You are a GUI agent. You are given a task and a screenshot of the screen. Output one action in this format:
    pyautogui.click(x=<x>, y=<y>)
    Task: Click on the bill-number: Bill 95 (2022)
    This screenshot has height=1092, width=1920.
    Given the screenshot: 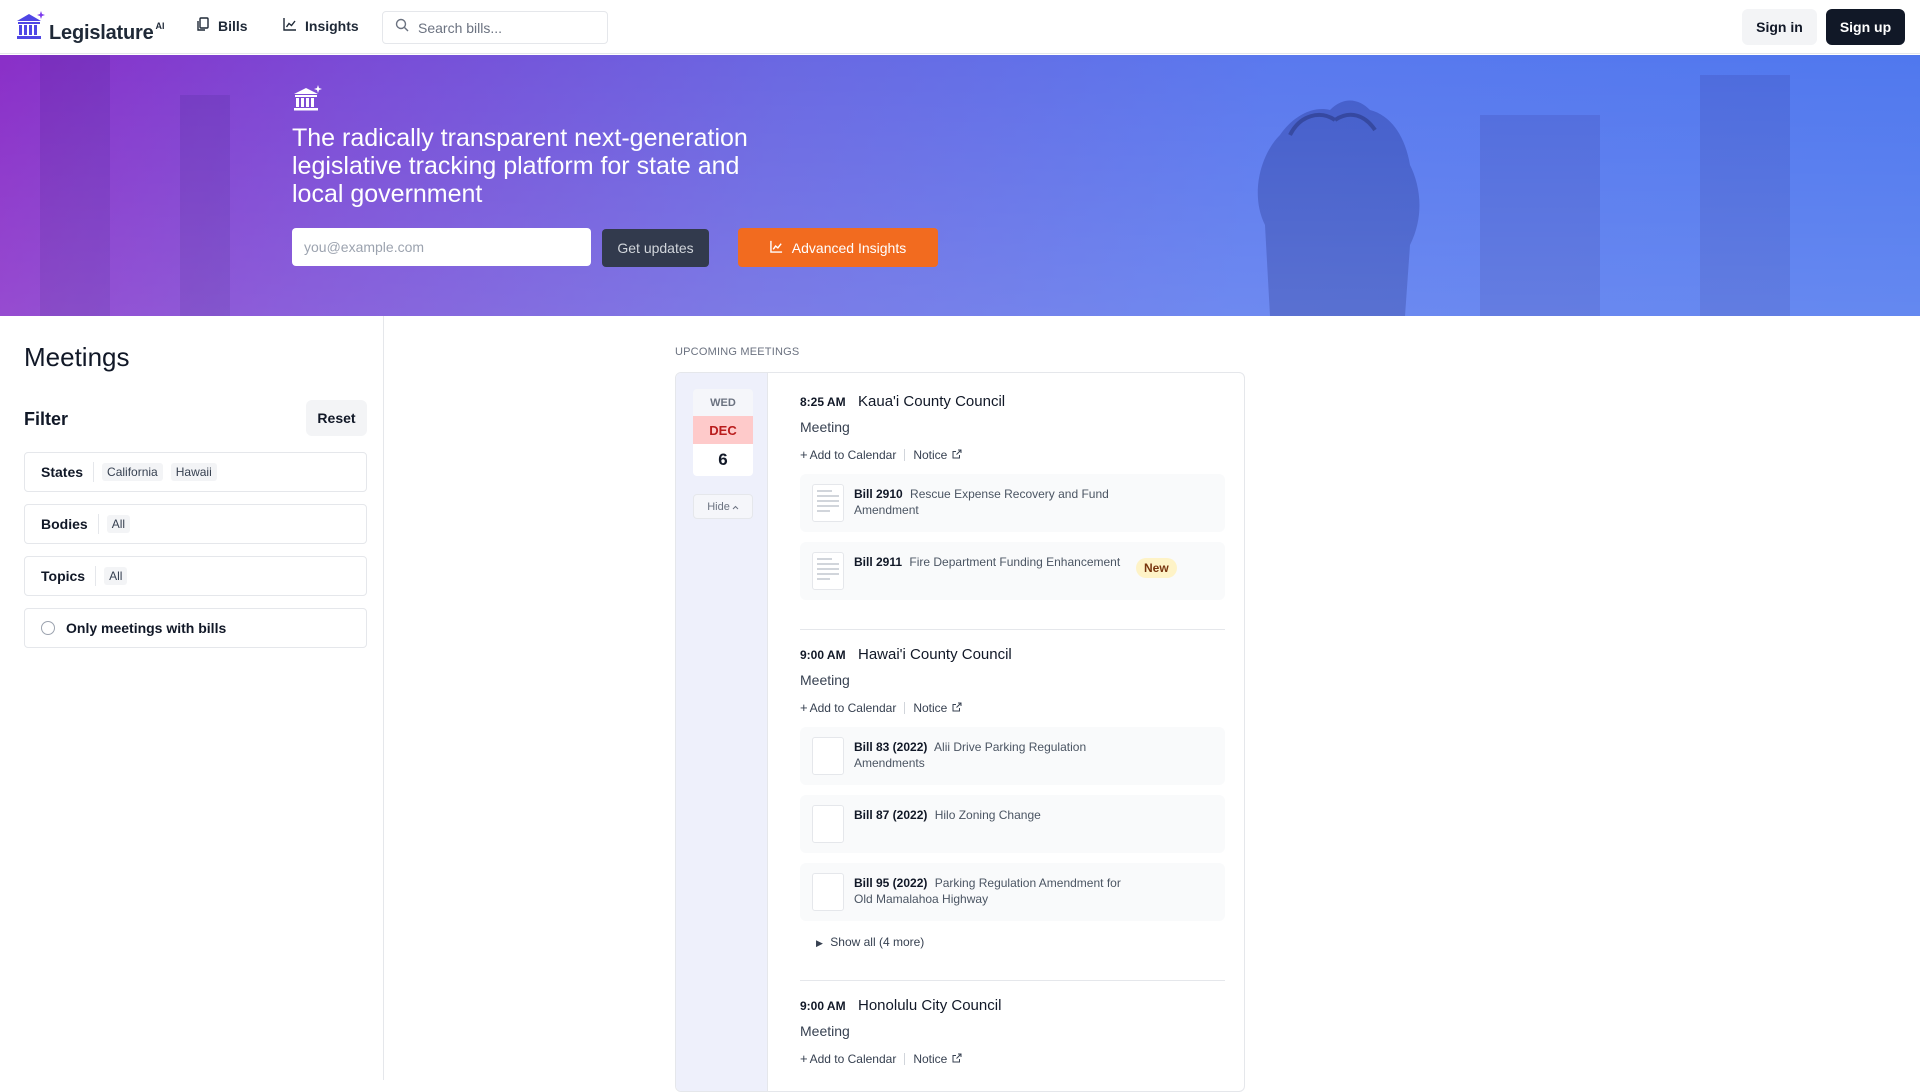 What is the action you would take?
    pyautogui.click(x=891, y=883)
    